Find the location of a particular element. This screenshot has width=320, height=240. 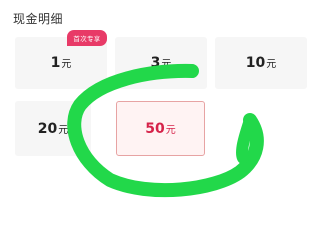

amount-option-20: 20 元 is located at coordinates (53, 128).